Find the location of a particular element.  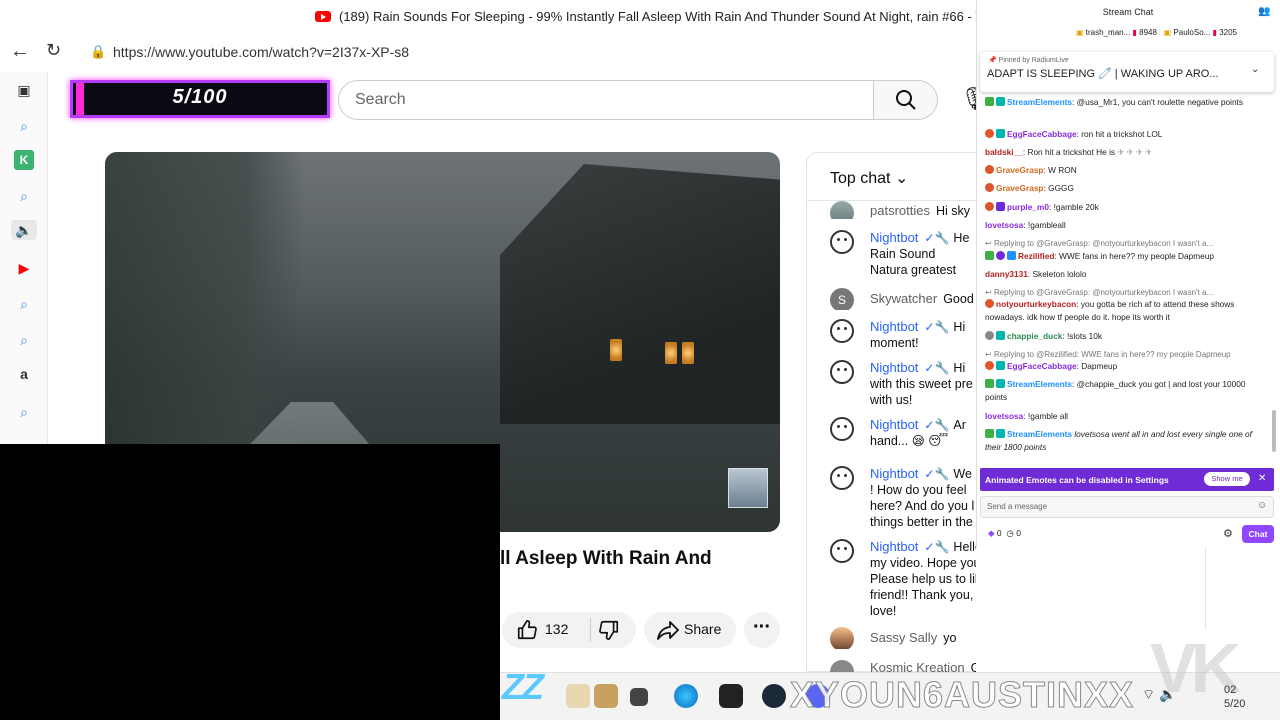

app-k-icon: K is located at coordinates (24, 160).